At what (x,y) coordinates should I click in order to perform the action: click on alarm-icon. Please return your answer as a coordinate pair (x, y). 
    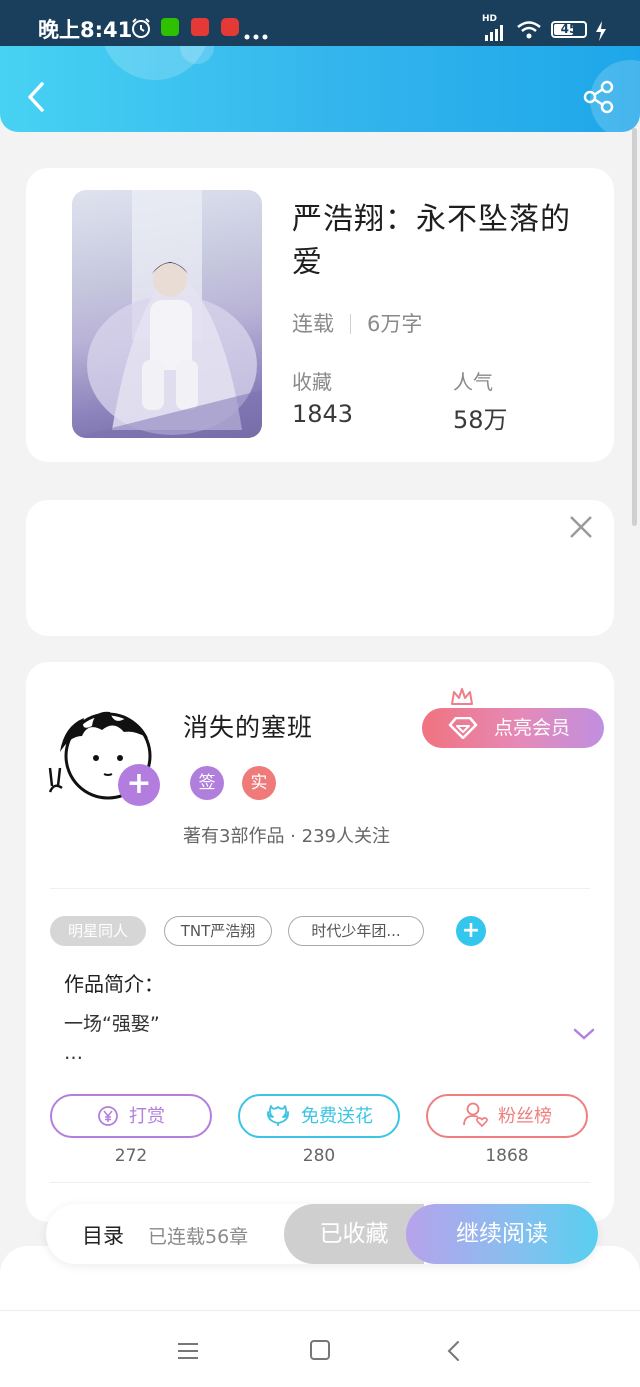
    Looking at the image, I should click on (141, 28).